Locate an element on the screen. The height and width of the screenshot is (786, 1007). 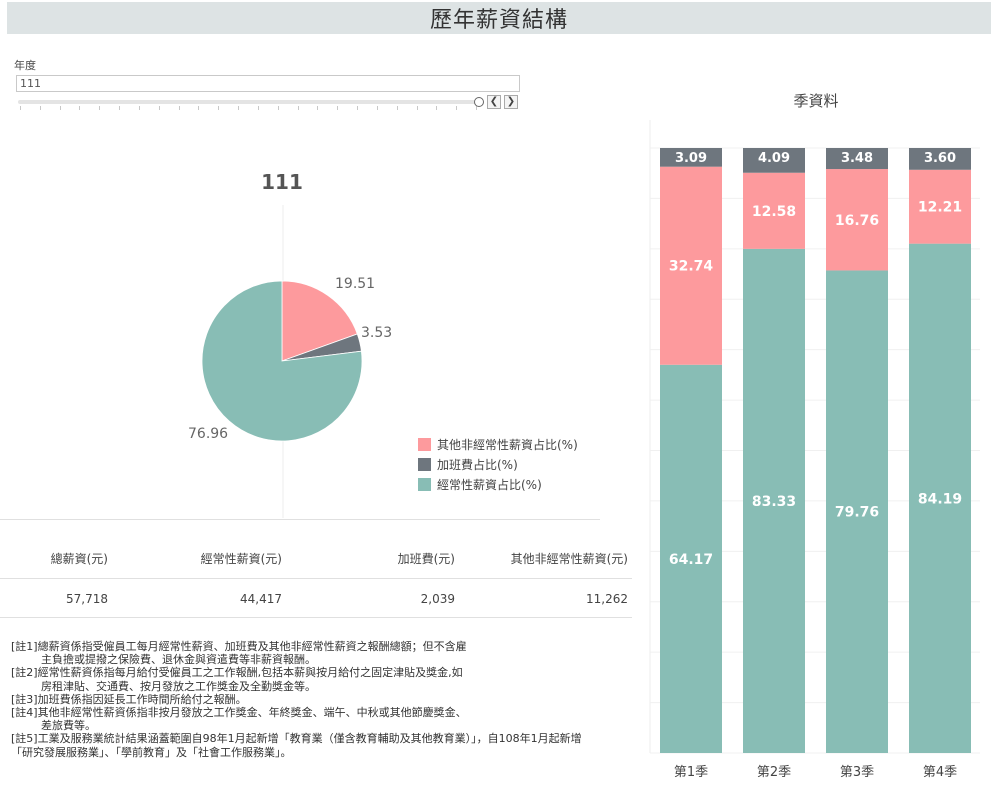
divider is located at coordinates (300, 519).